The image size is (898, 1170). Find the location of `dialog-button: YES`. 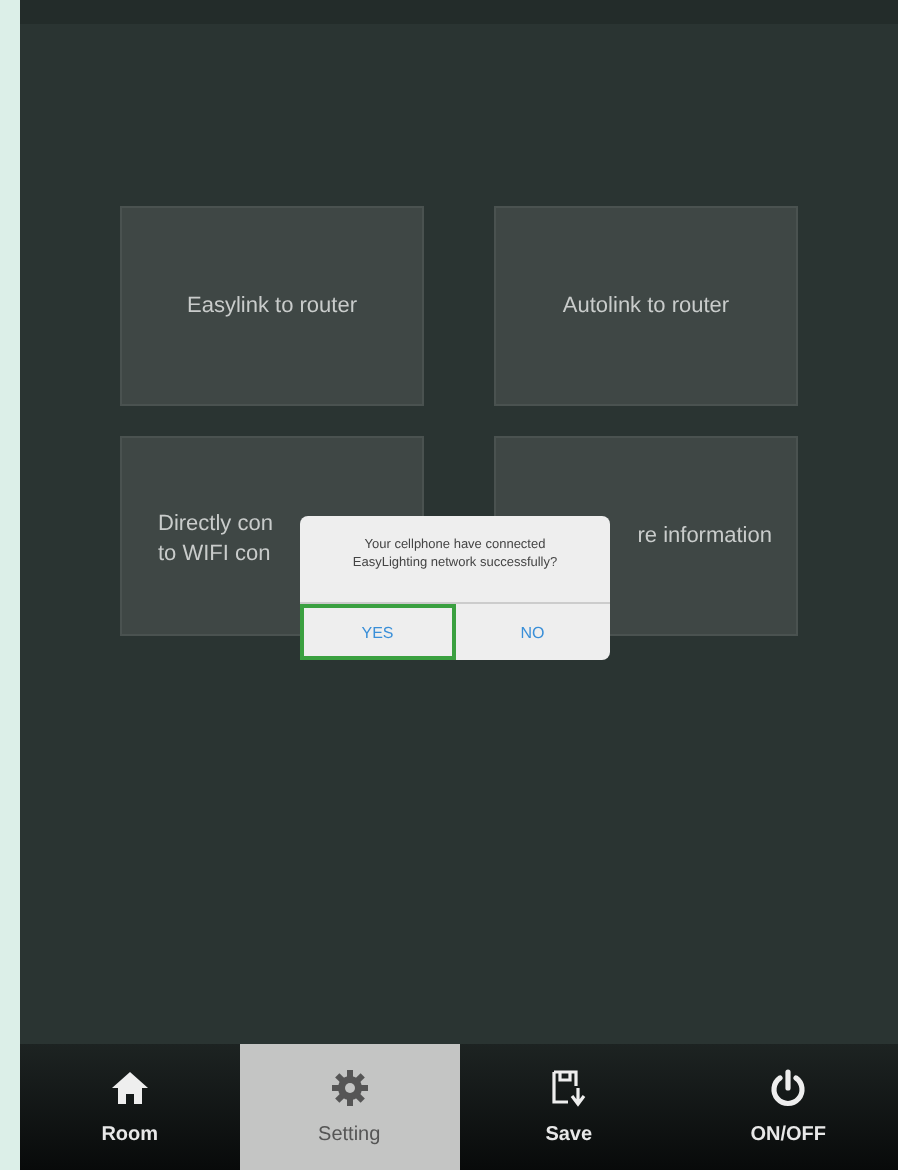

dialog-button: YES is located at coordinates (377, 632).